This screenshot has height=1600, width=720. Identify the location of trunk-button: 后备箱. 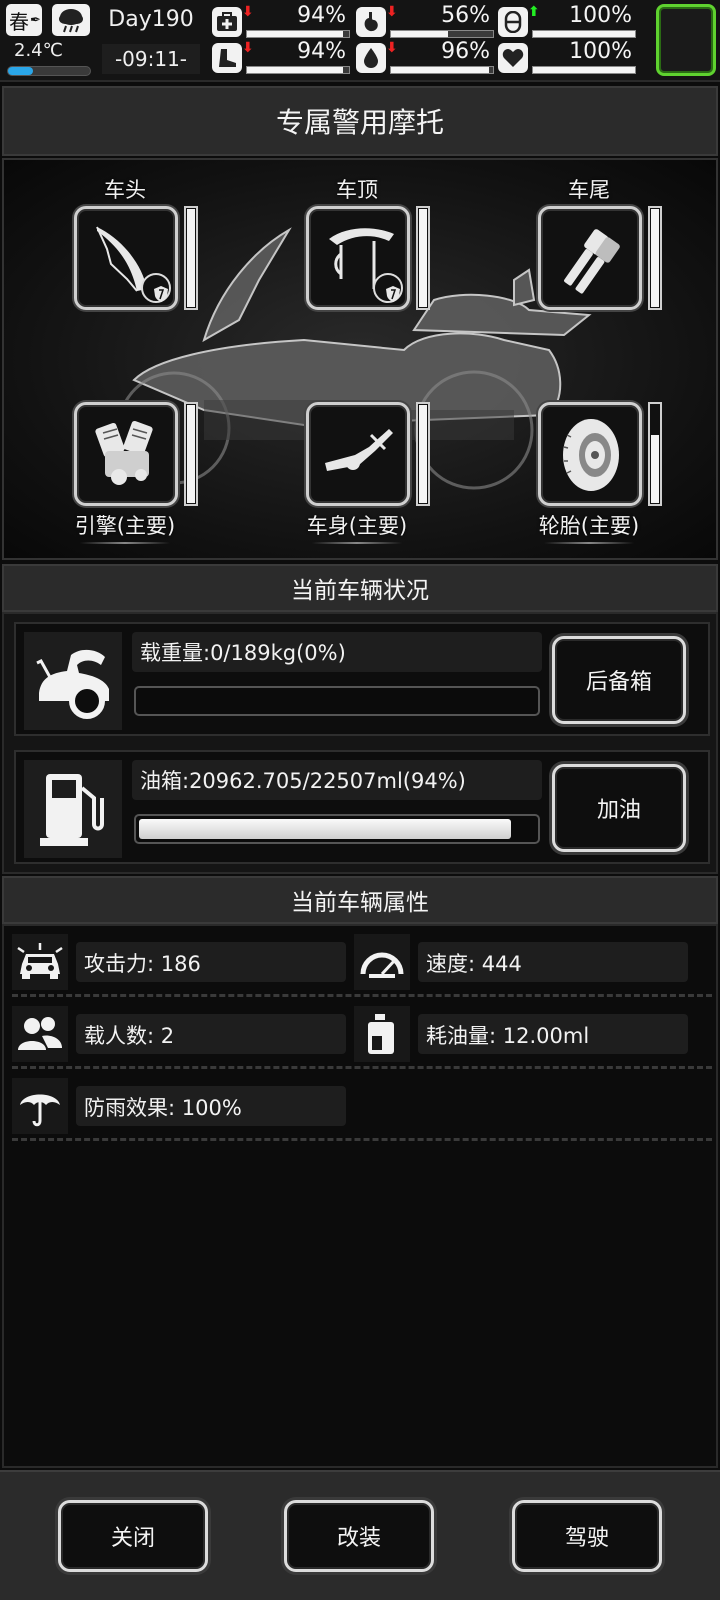
(619, 680).